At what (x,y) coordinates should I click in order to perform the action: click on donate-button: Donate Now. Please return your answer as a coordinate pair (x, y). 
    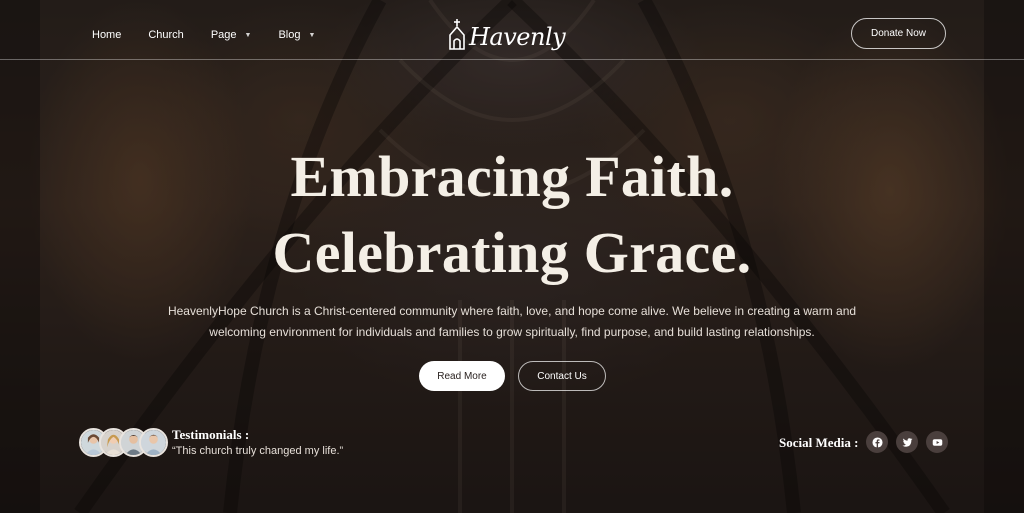
    Looking at the image, I should click on (898, 33).